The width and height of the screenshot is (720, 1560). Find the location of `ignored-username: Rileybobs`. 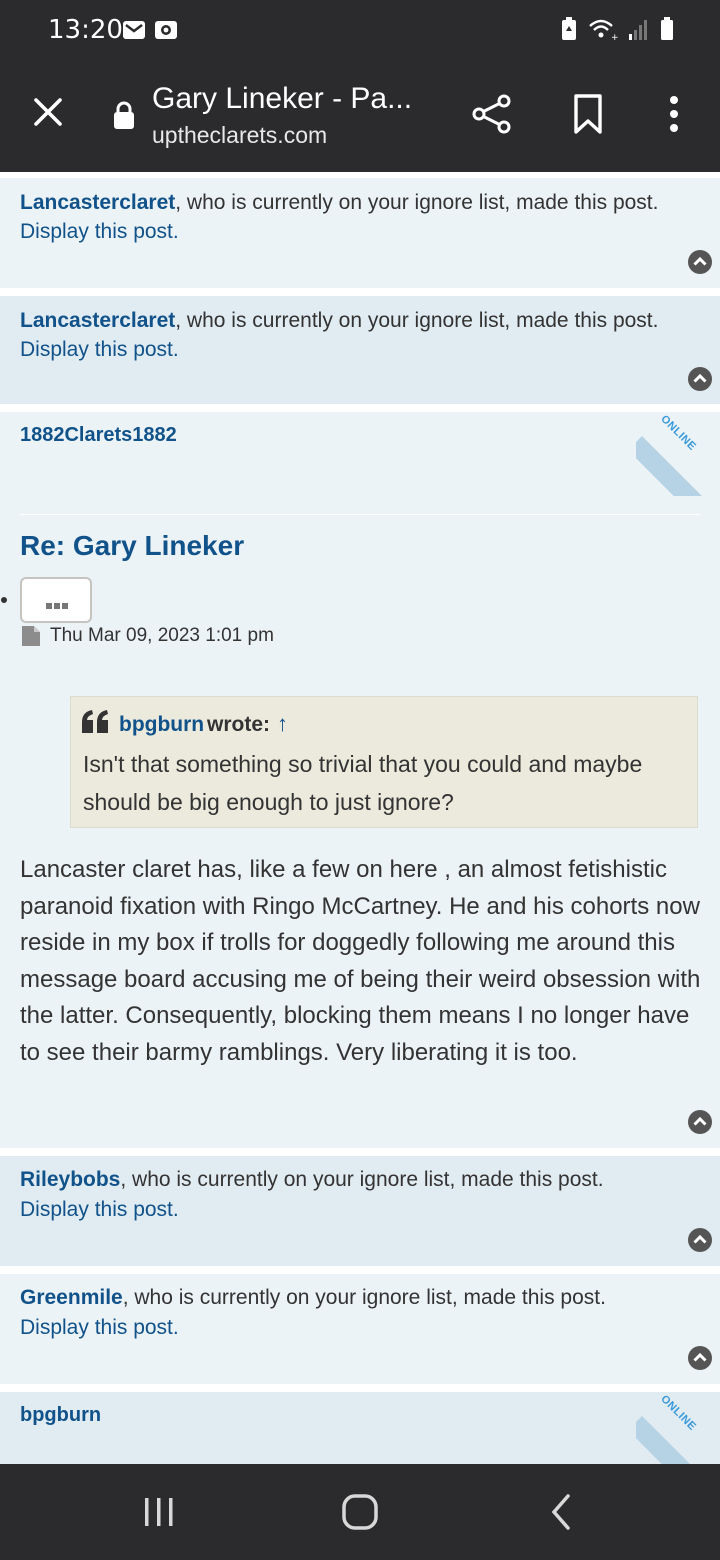

ignored-username: Rileybobs is located at coordinates (70, 1179).